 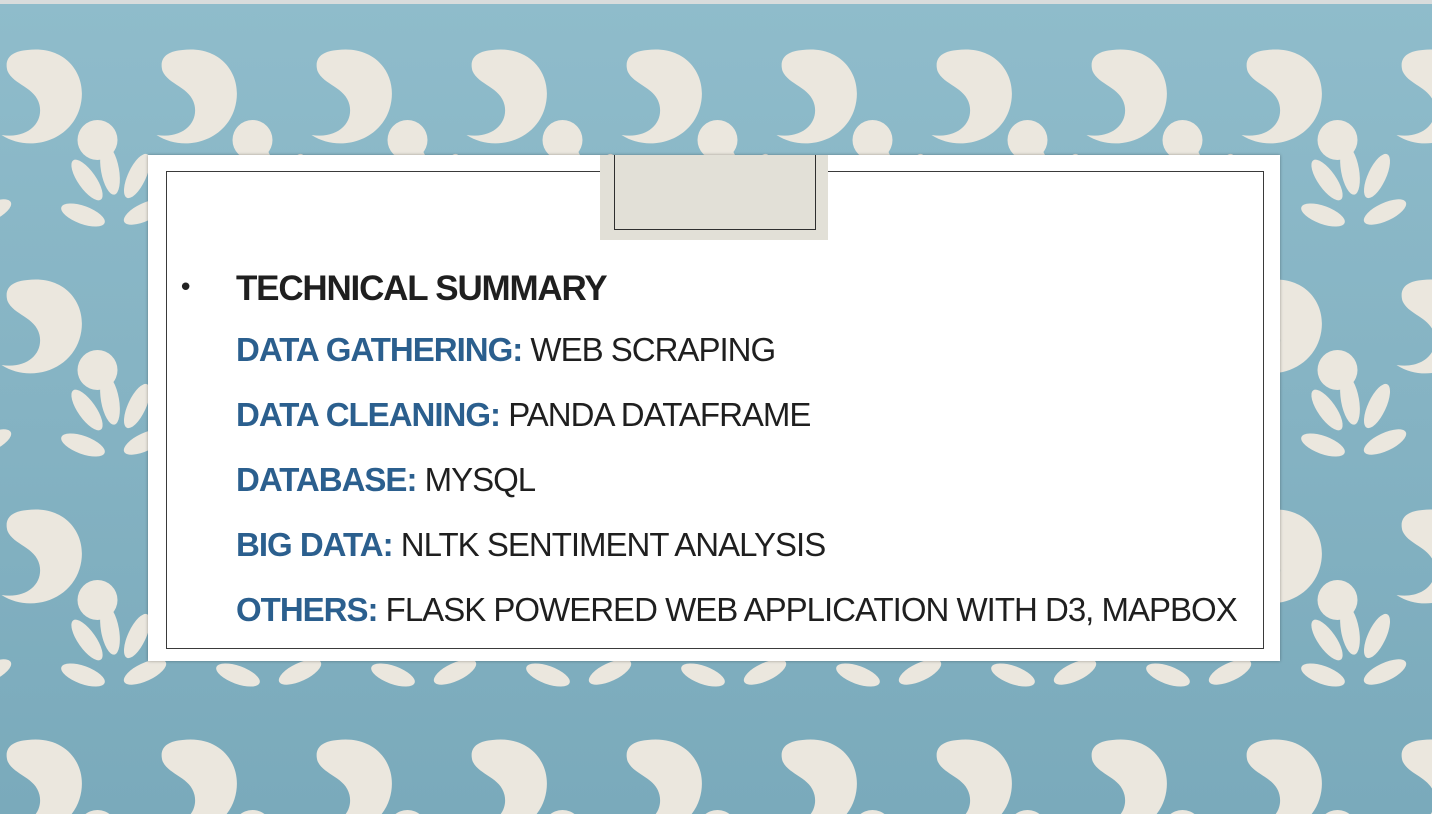 I want to click on item-label: OTHERS:, so click(x=307, y=609).